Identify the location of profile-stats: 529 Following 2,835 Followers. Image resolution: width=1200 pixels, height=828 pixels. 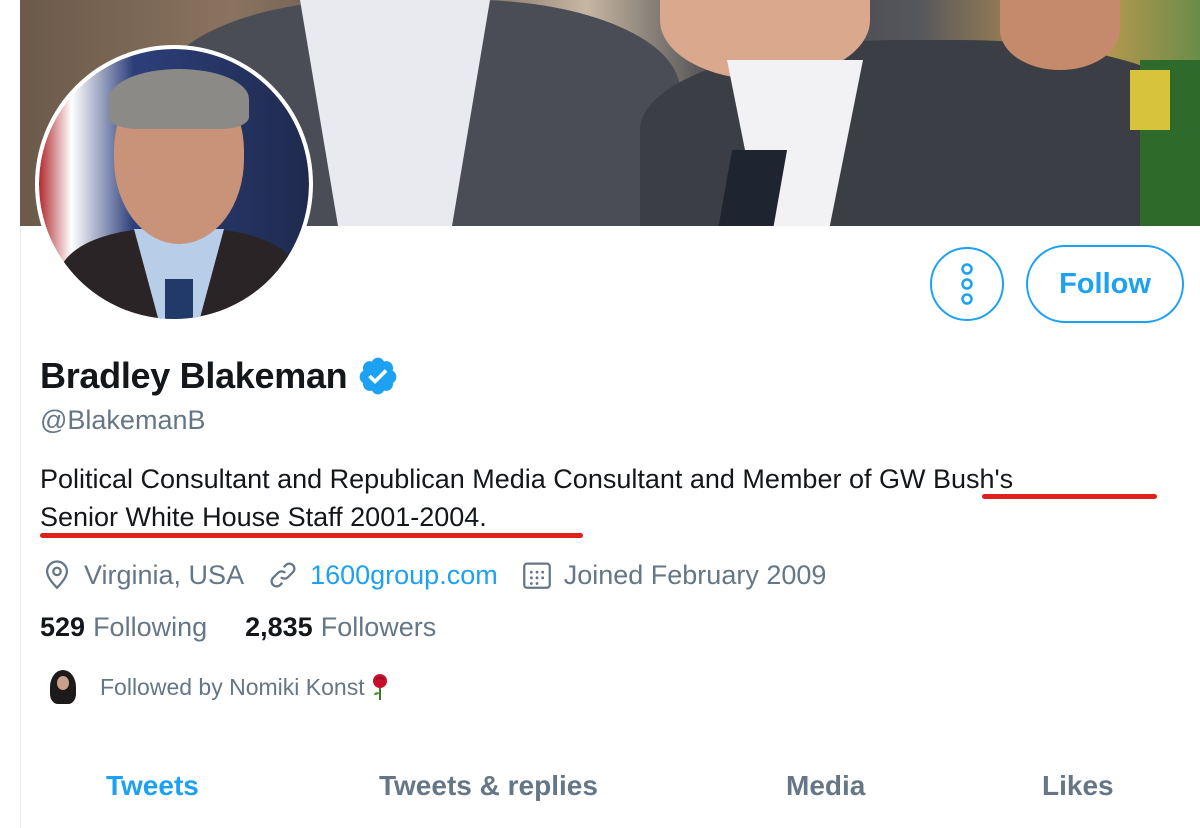
(257, 627).